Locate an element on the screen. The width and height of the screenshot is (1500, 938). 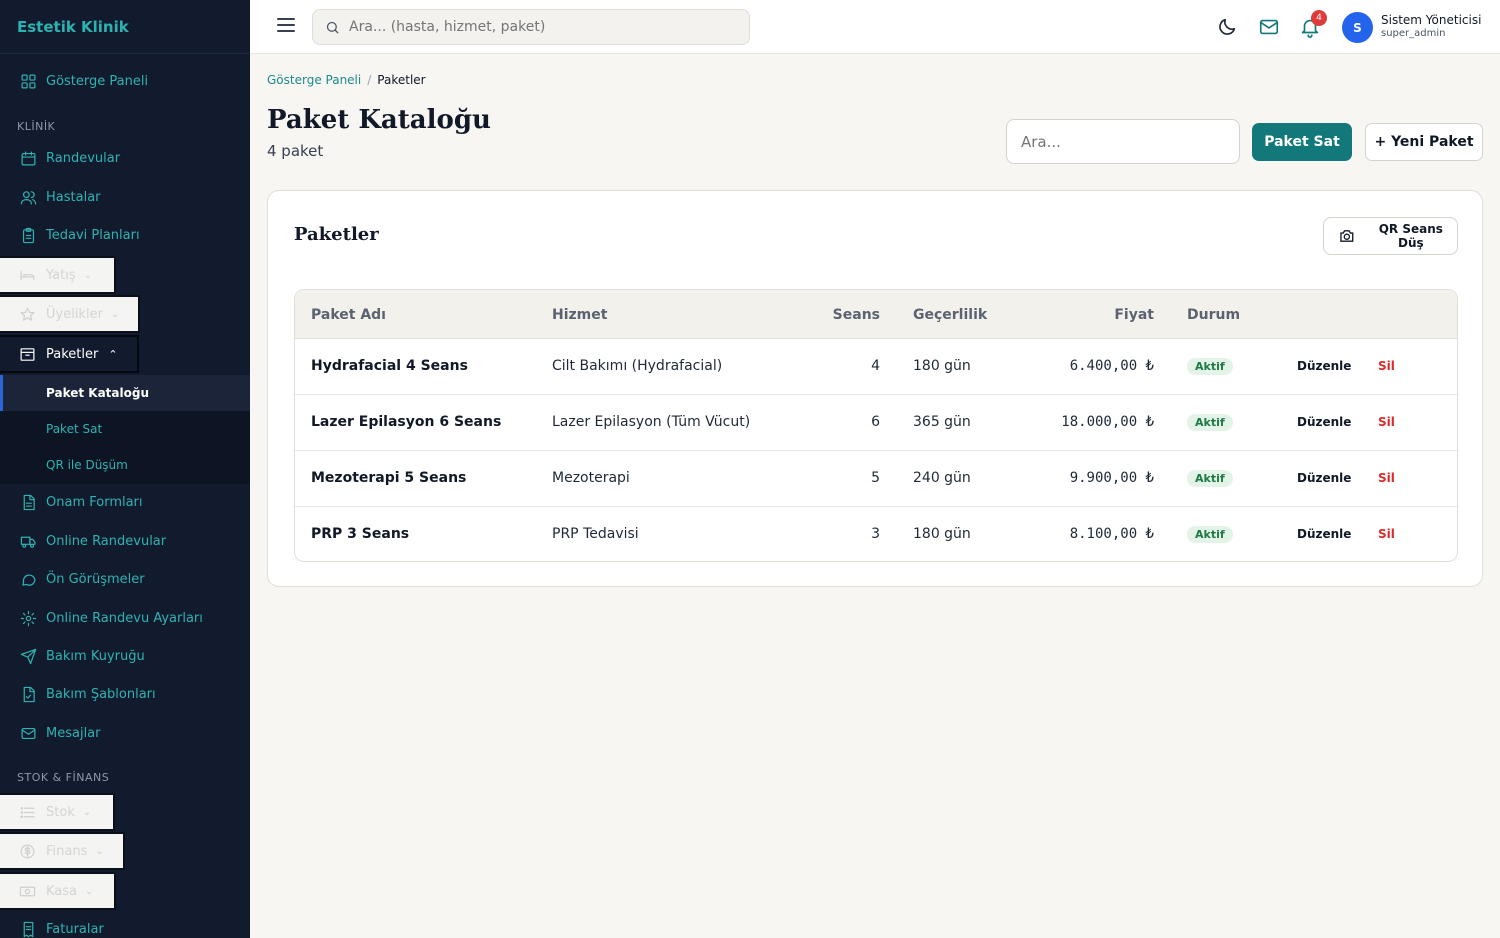
sidebar-item-label: Ön Görüşmeler is located at coordinates (95, 579).